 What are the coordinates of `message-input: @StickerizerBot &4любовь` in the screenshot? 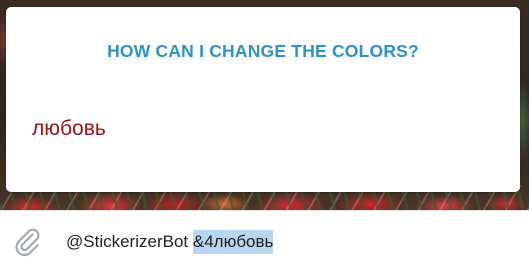 It's located at (286, 242).